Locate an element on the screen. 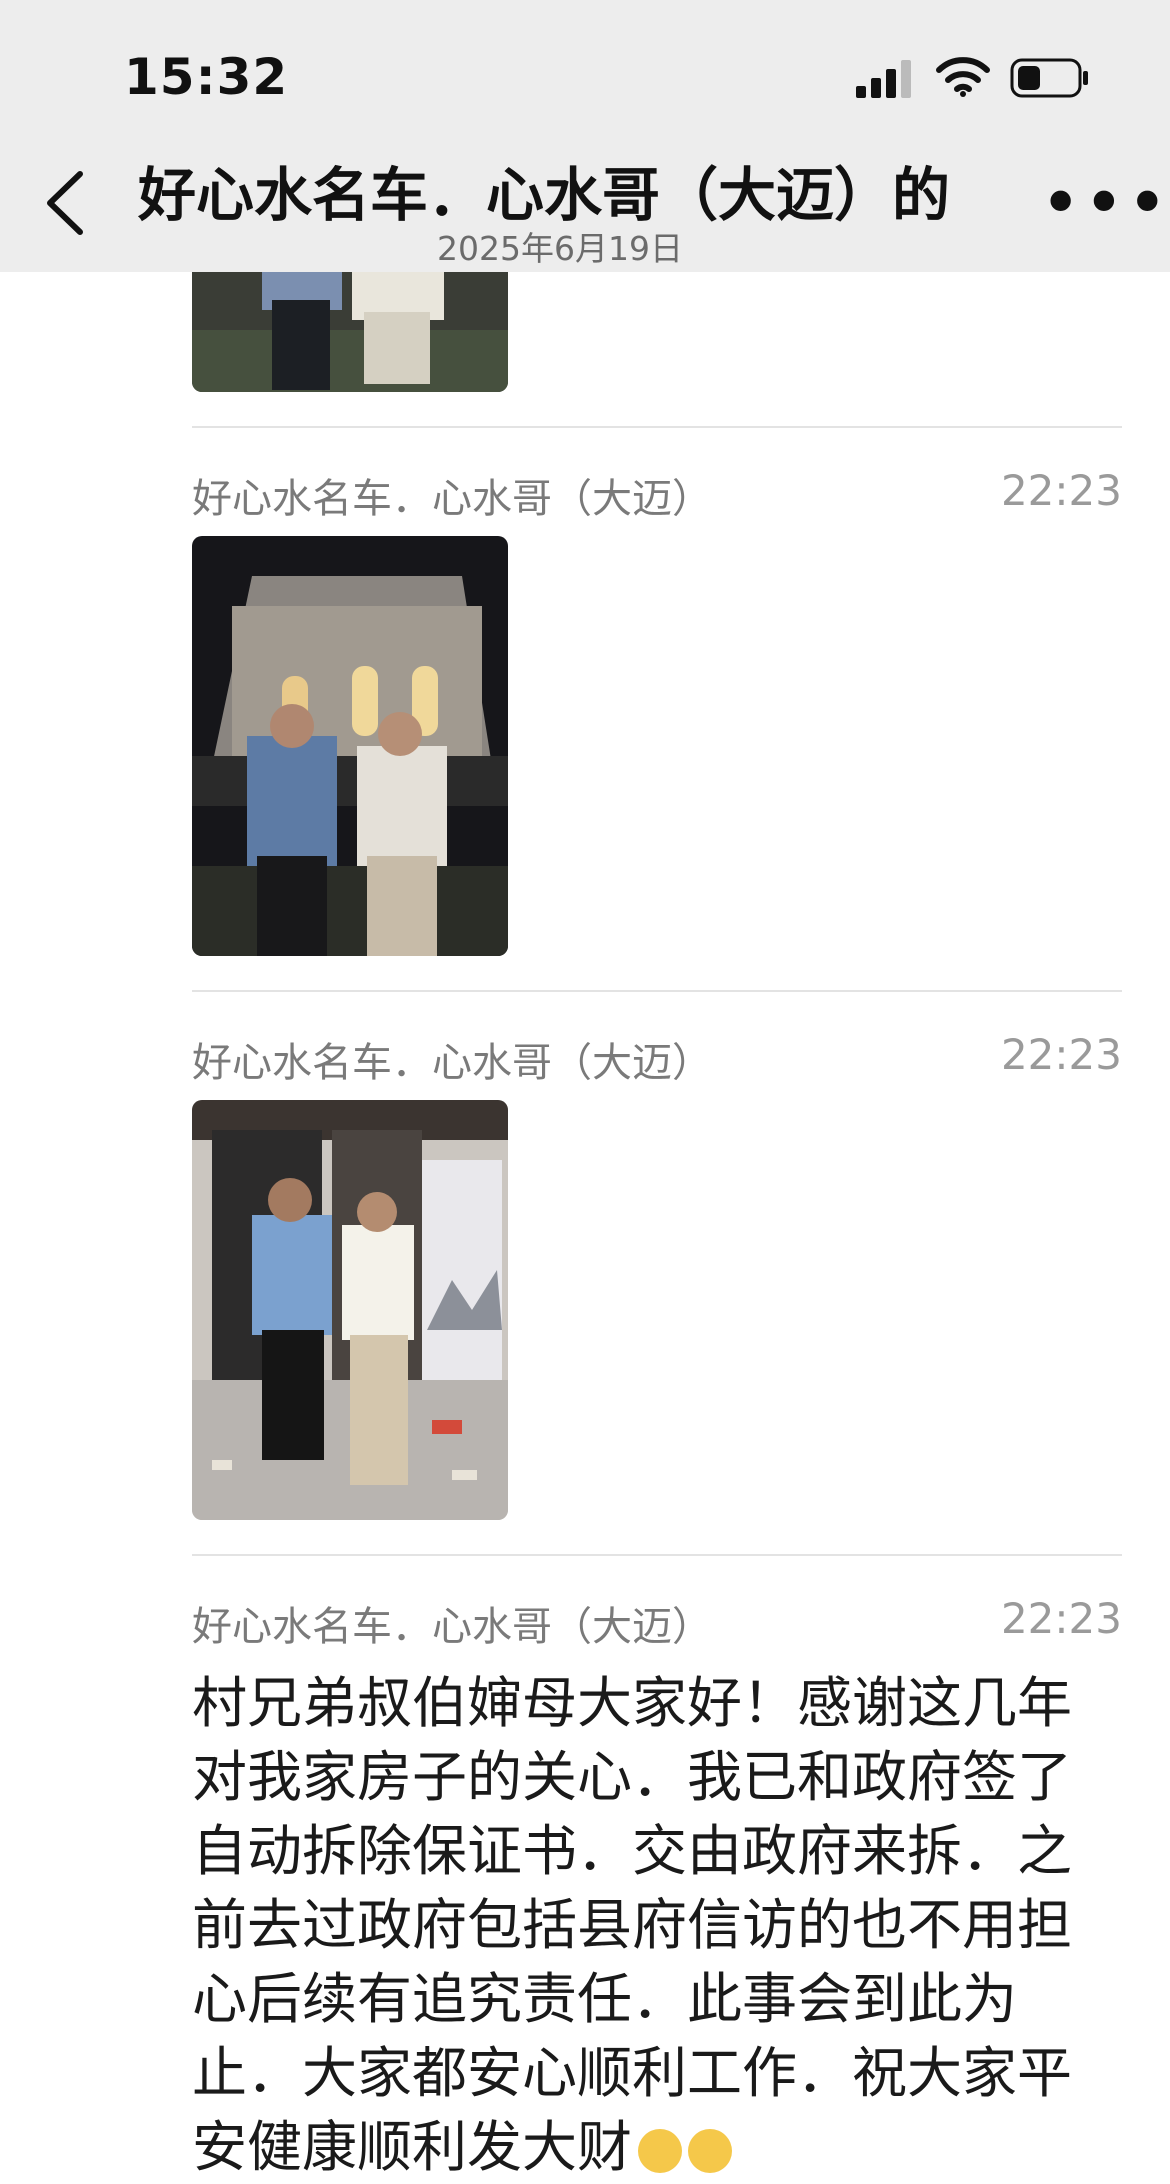  chat-title: 好心水名车．心水哥（大迈）的 is located at coordinates (544, 195).